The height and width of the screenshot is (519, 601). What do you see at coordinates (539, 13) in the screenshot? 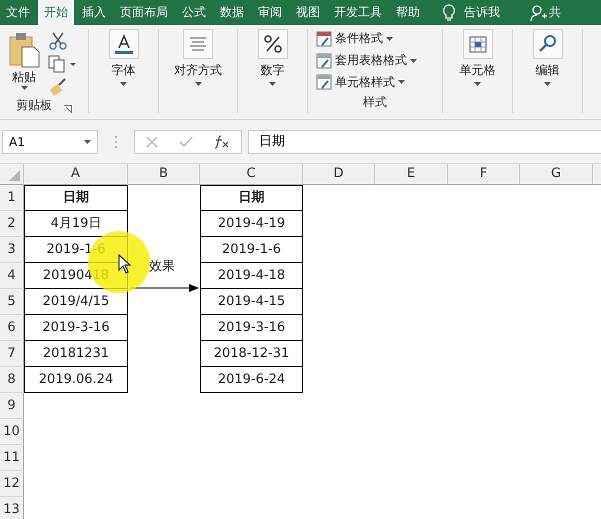
I see `add-person-icon` at bounding box center [539, 13].